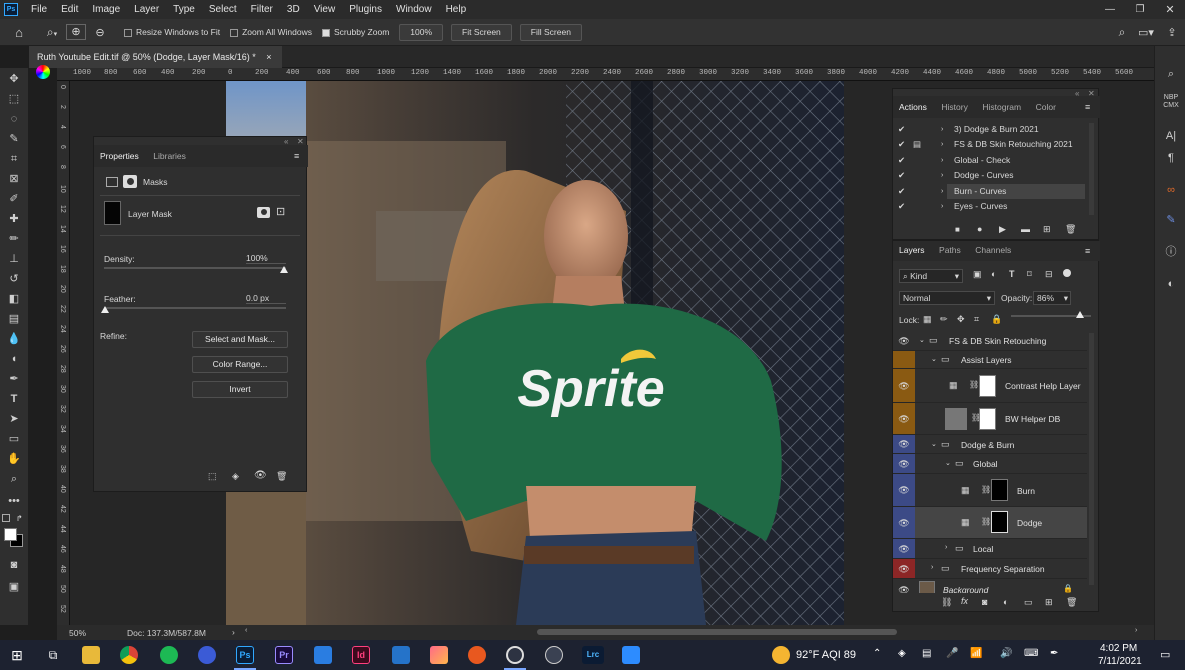  Describe the element at coordinates (245, 655) in the screenshot. I see `photoshop-taskbar-icon: Ps` at that location.